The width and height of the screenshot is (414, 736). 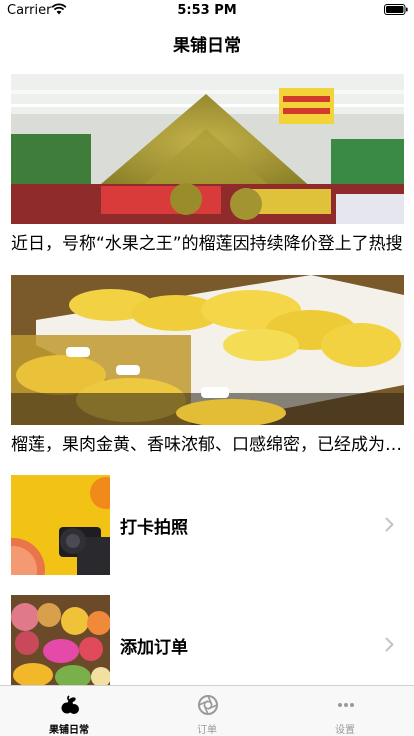 What do you see at coordinates (69, 730) in the screenshot?
I see `tab-label: 果铺日常` at bounding box center [69, 730].